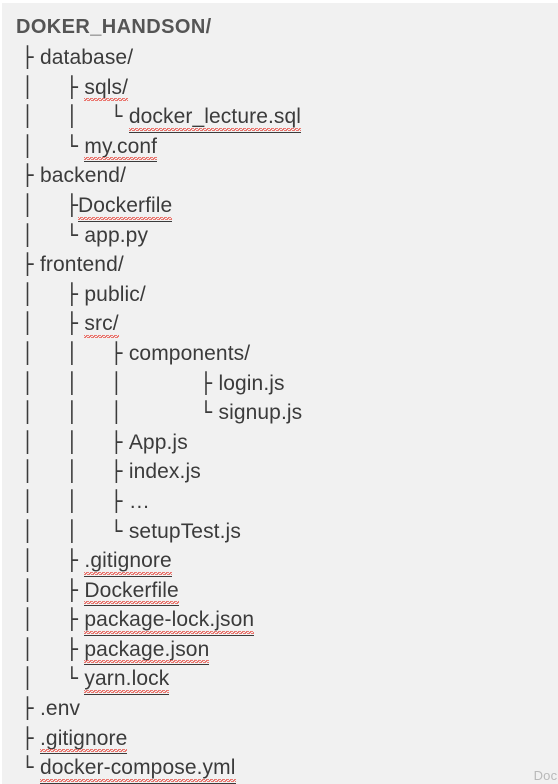  I want to click on tree-node-label: frontend/, so click(82, 264).